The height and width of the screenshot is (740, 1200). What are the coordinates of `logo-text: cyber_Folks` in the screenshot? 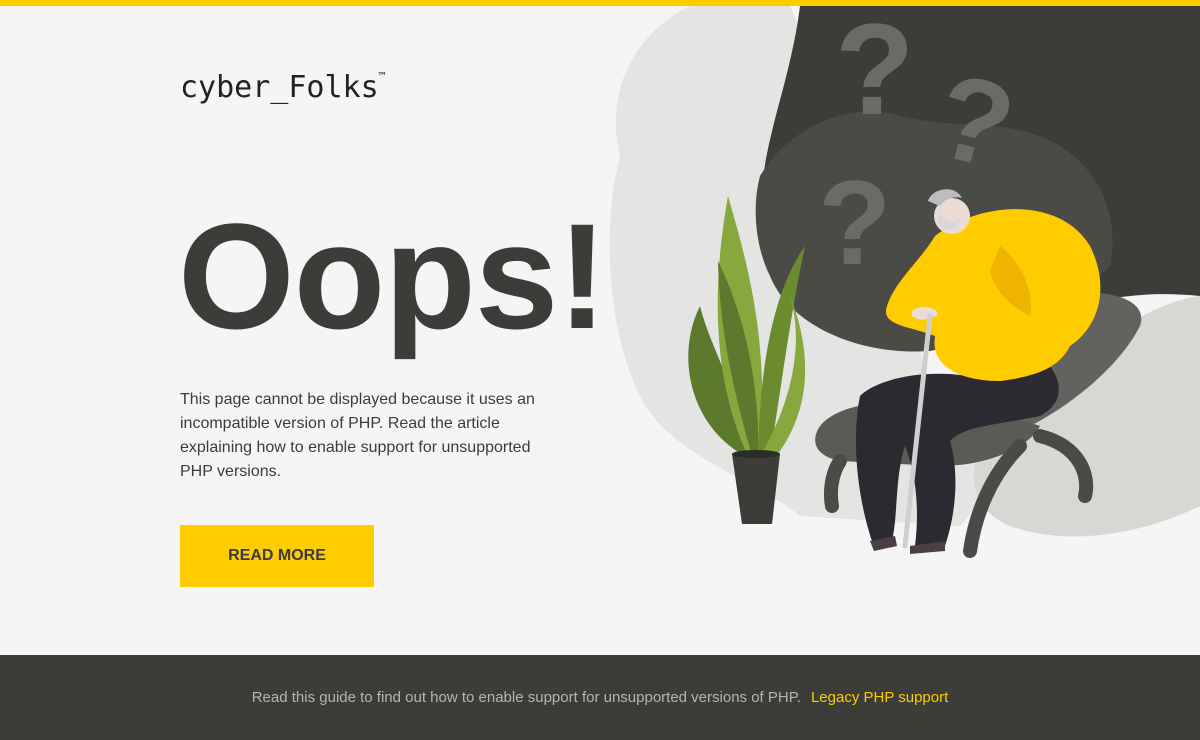 It's located at (279, 87).